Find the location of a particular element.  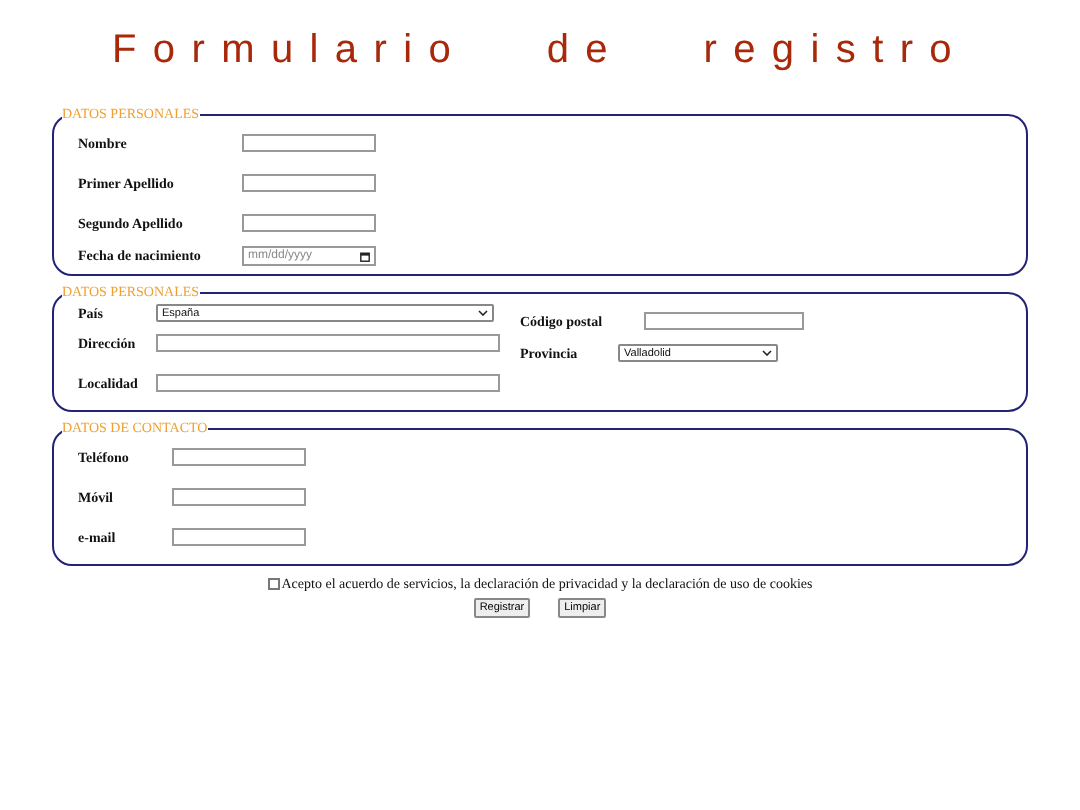

page-title: Formulario de registro is located at coordinates (540, 51).